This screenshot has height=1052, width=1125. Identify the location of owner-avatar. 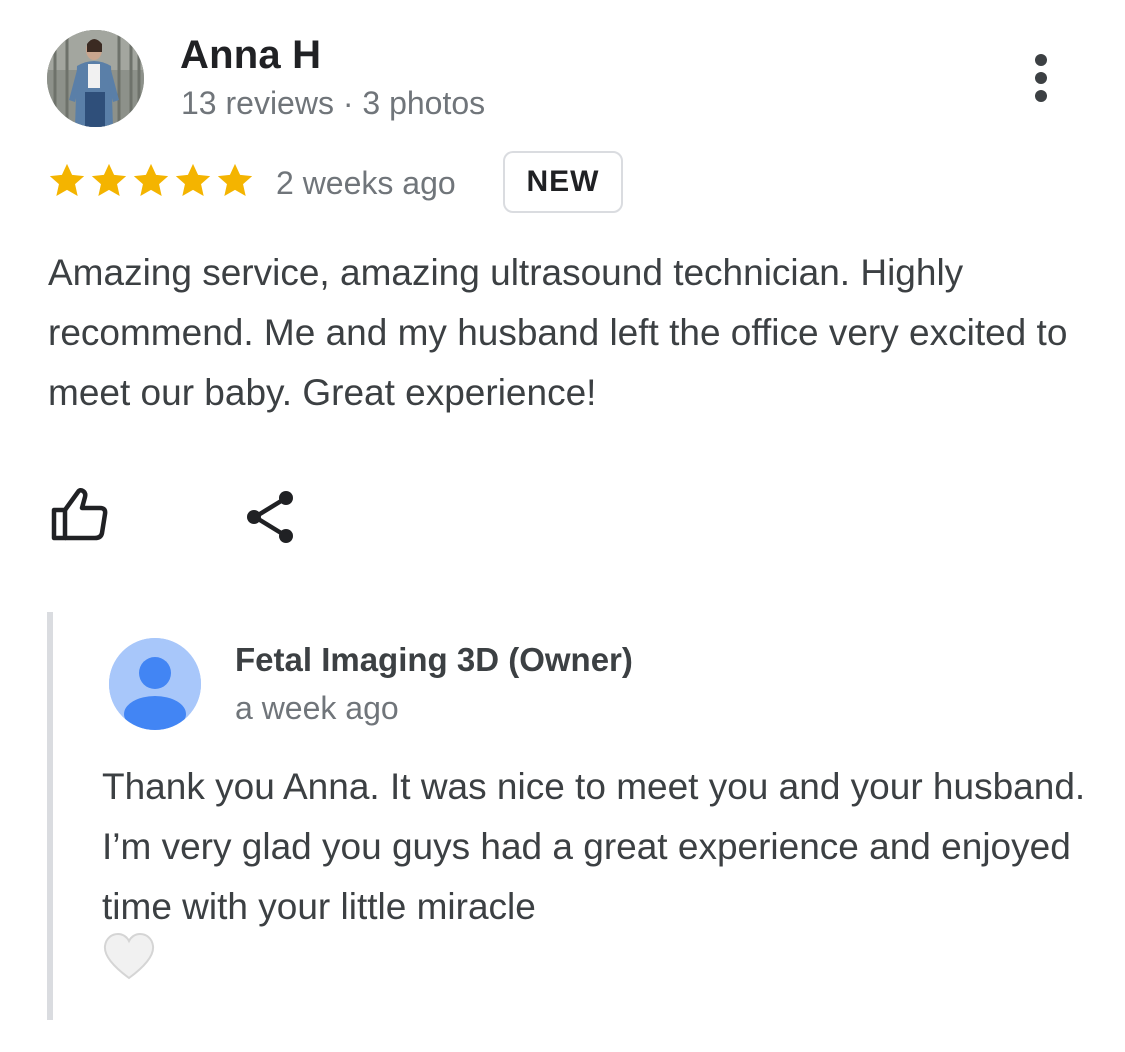
(155, 684).